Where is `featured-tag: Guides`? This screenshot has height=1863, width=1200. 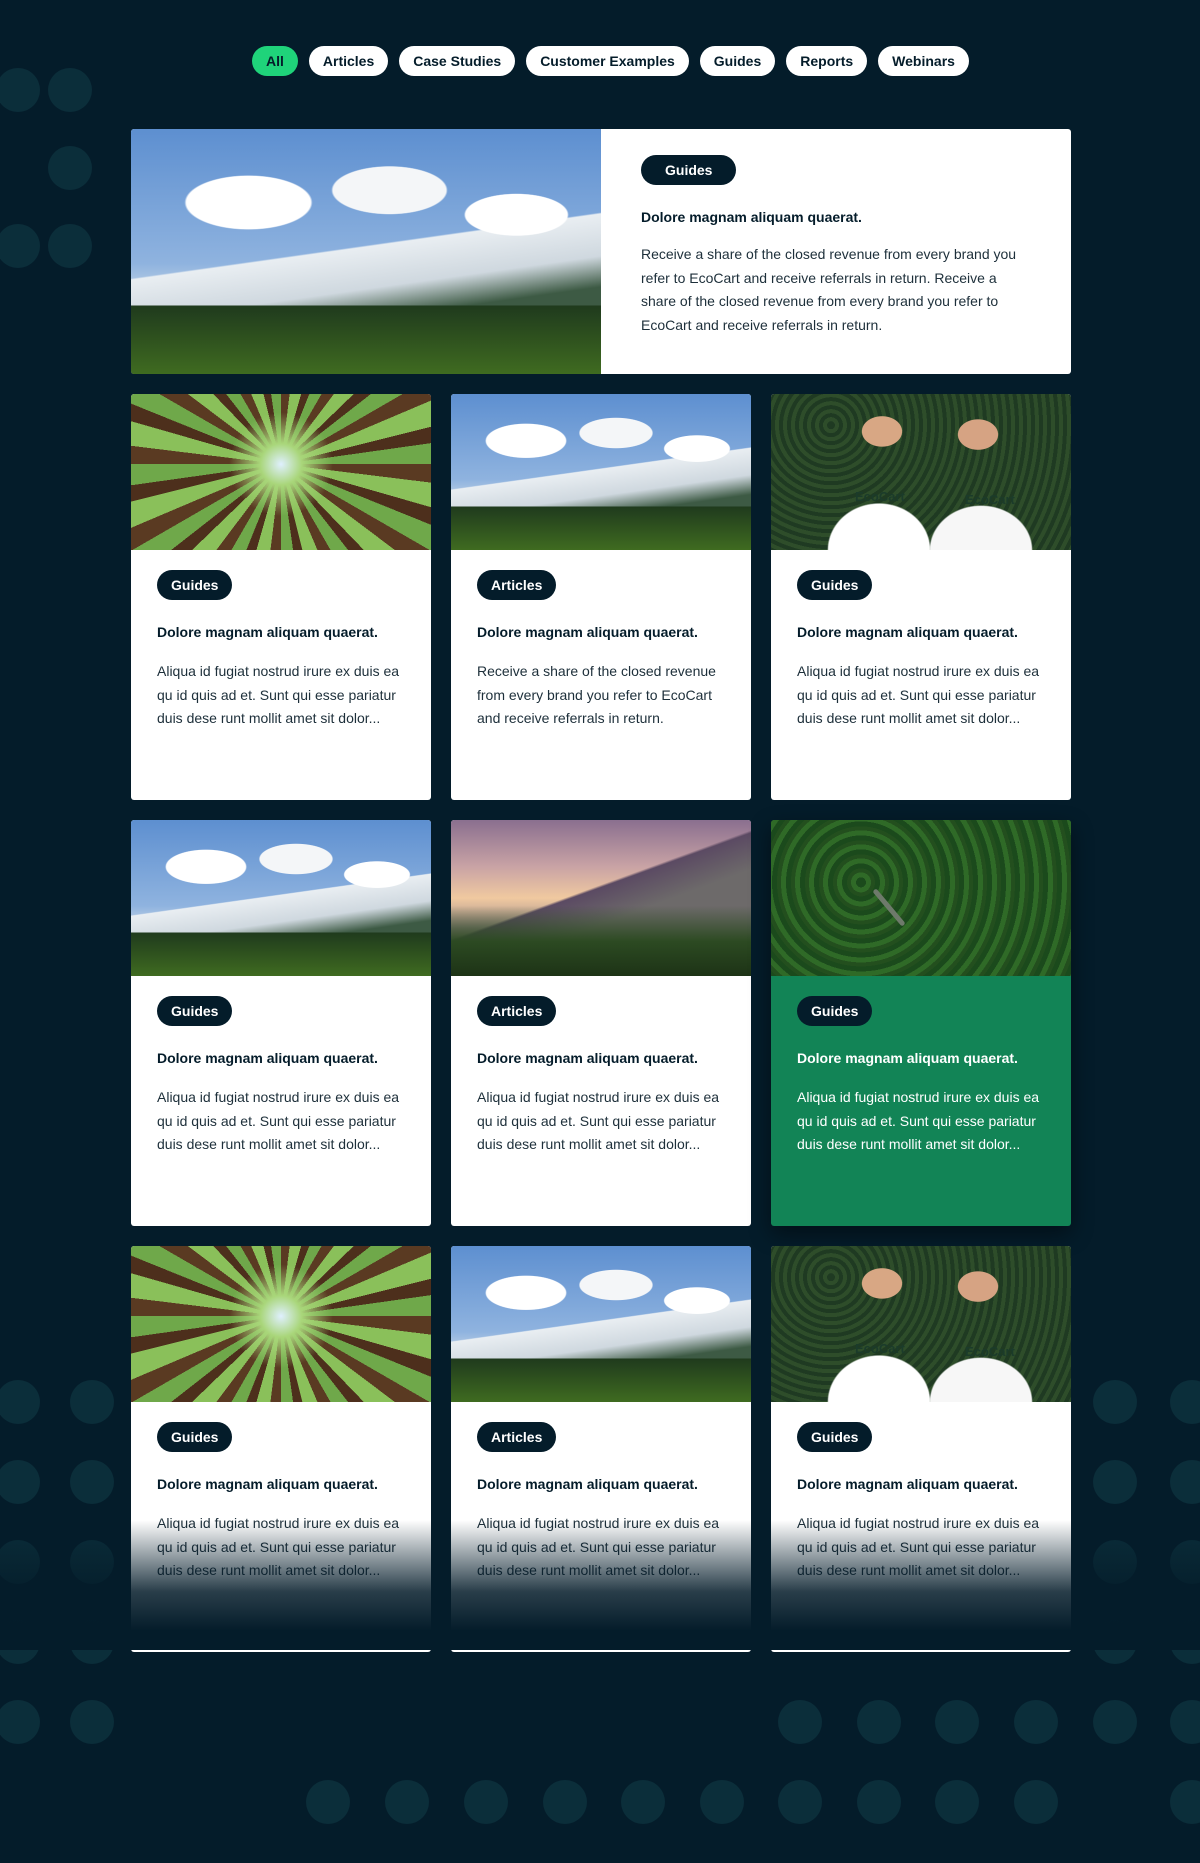
featured-tag: Guides is located at coordinates (689, 170).